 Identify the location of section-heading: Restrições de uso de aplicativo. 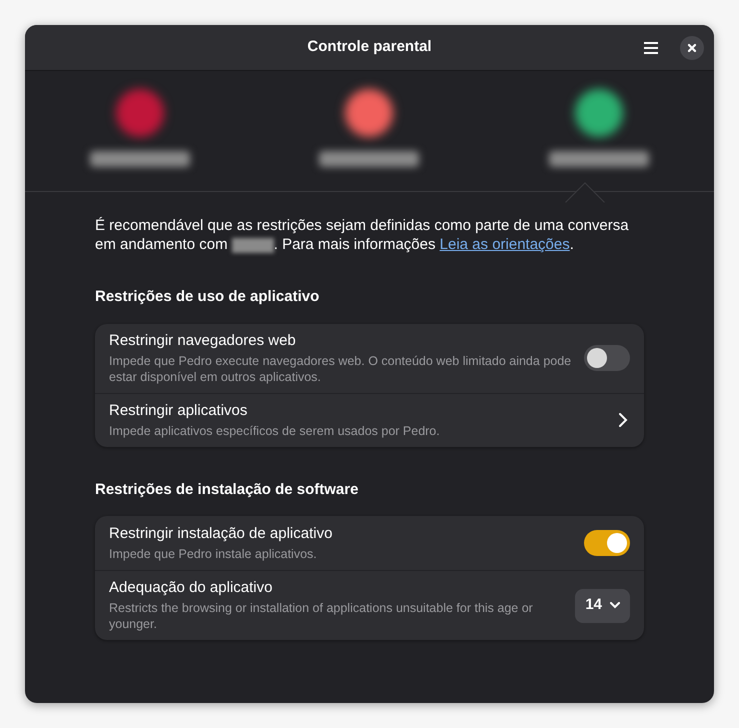
(207, 297).